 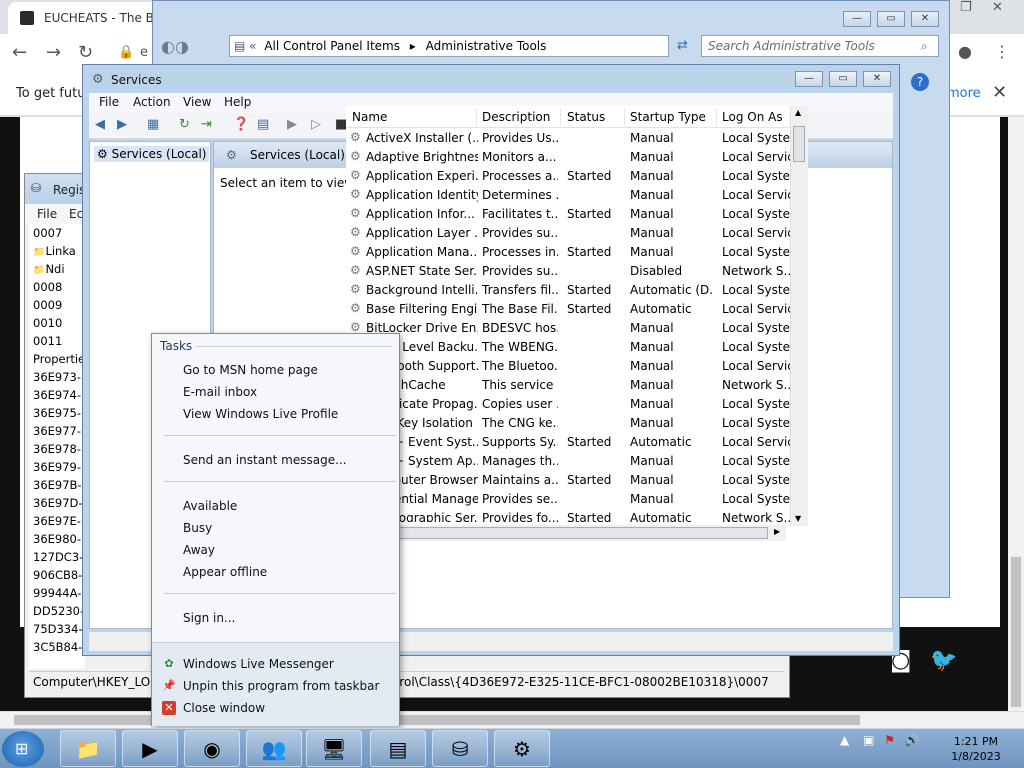 I want to click on tree-key-item: 36E974-E, so click(x=57, y=395).